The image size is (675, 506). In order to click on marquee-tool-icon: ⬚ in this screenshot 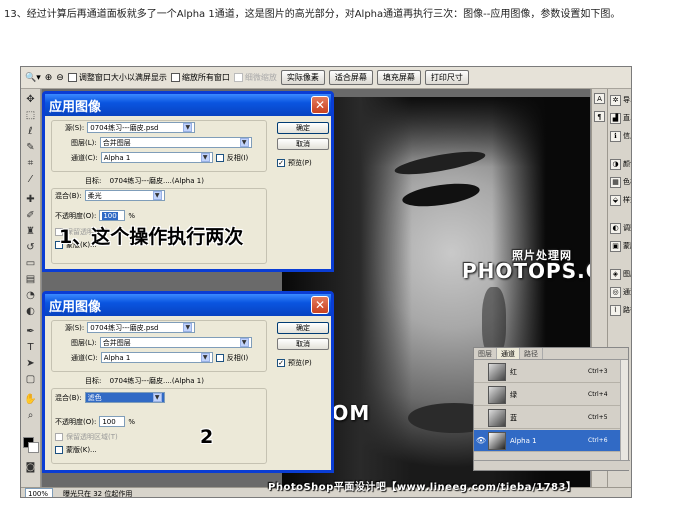, I will do `click(30, 115)`.